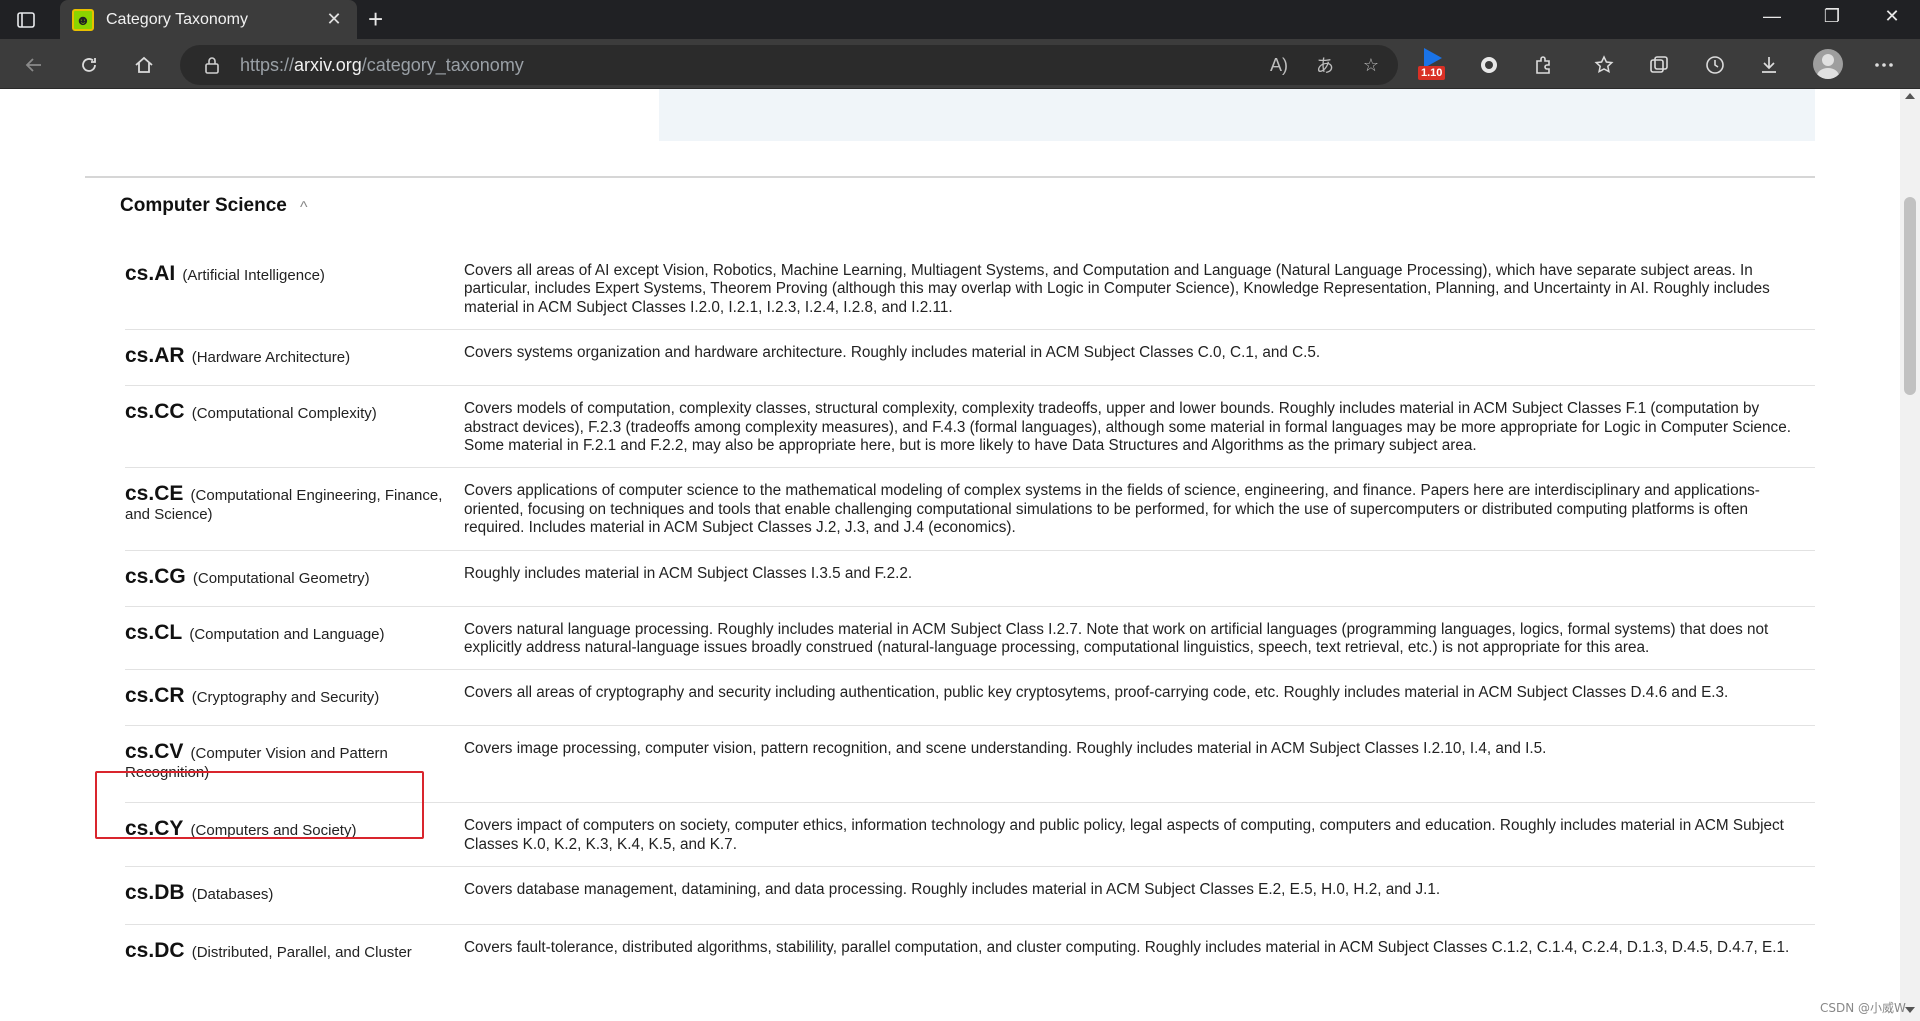 The image size is (1920, 1021). I want to click on scrollbar-thumb, so click(1910, 296).